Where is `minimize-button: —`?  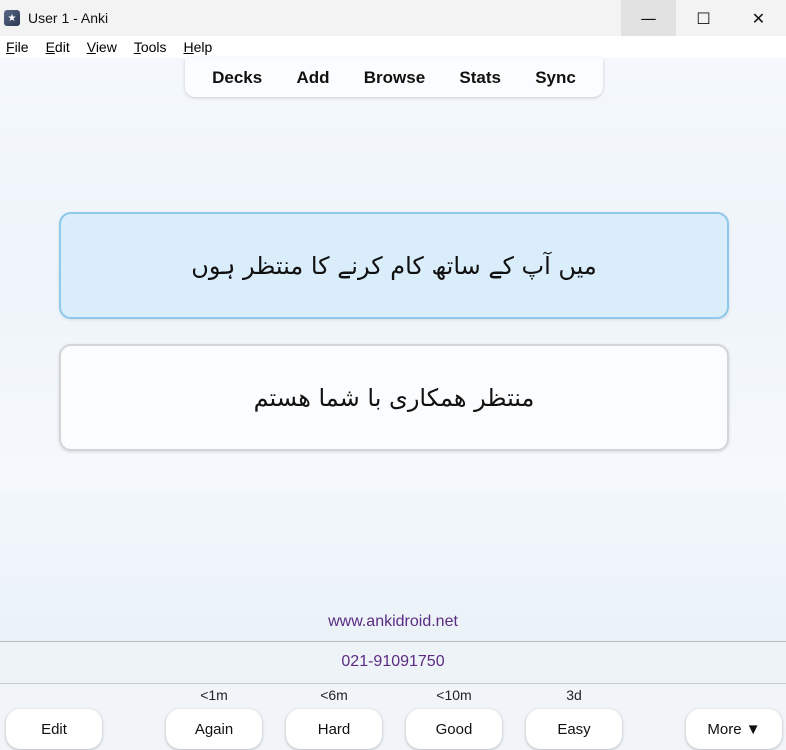
minimize-button: — is located at coordinates (648, 18).